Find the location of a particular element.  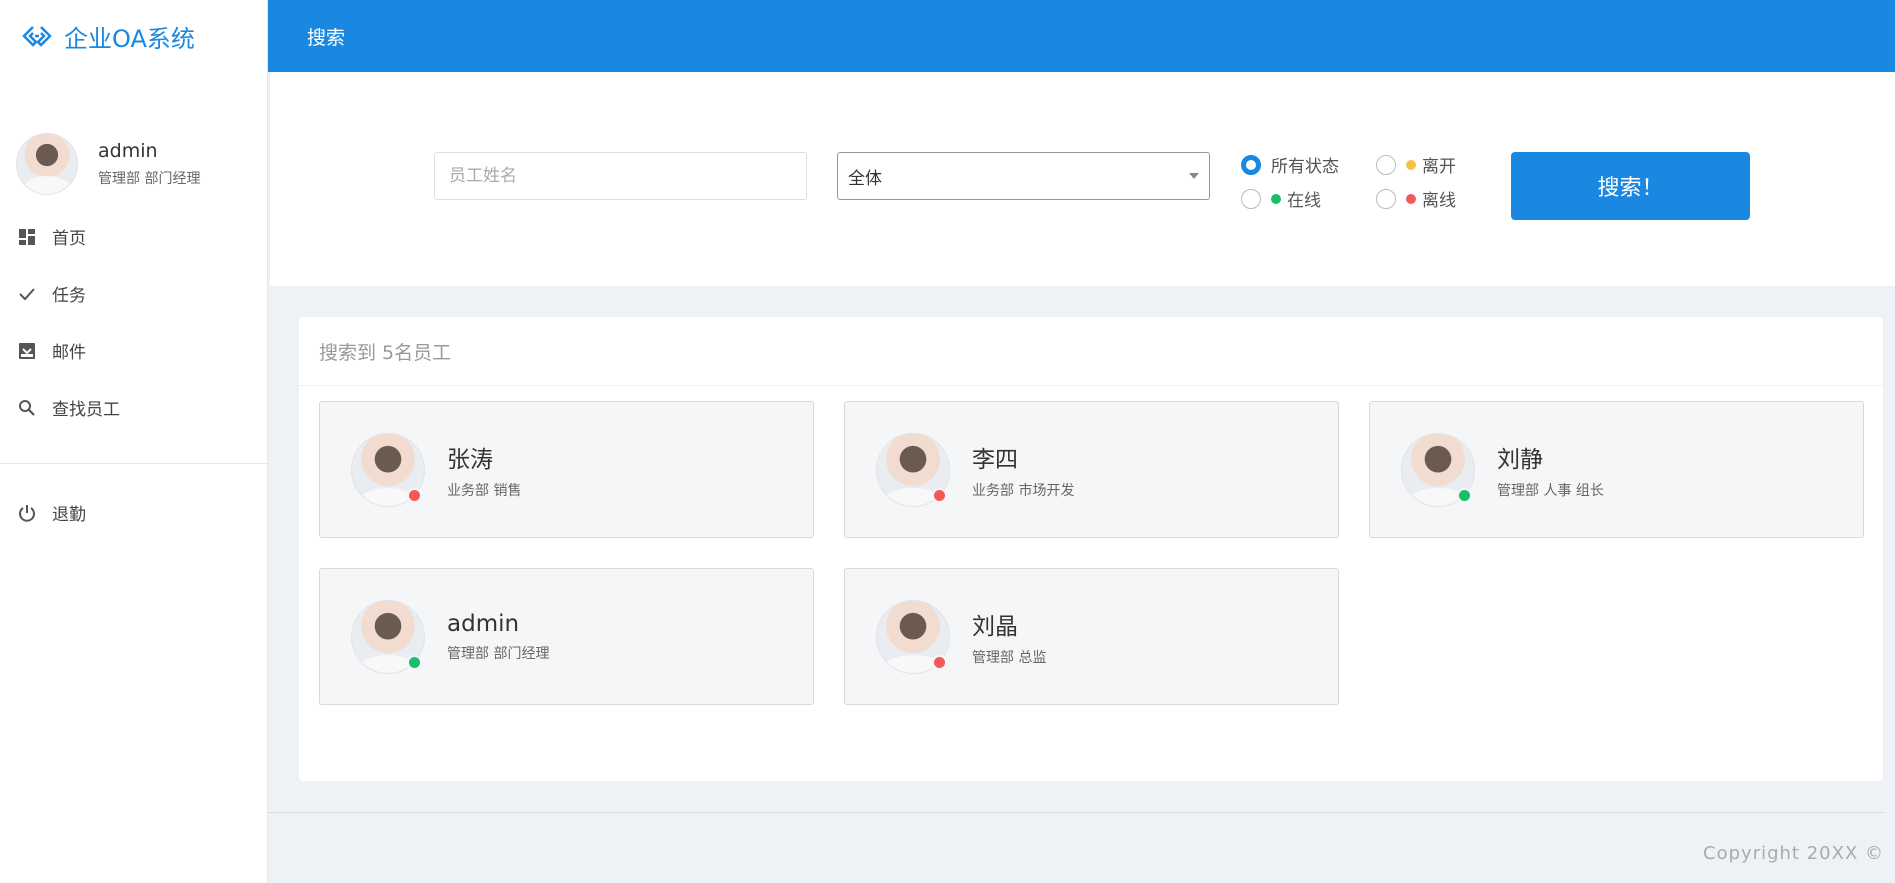

employee-name: admin is located at coordinates (483, 623).